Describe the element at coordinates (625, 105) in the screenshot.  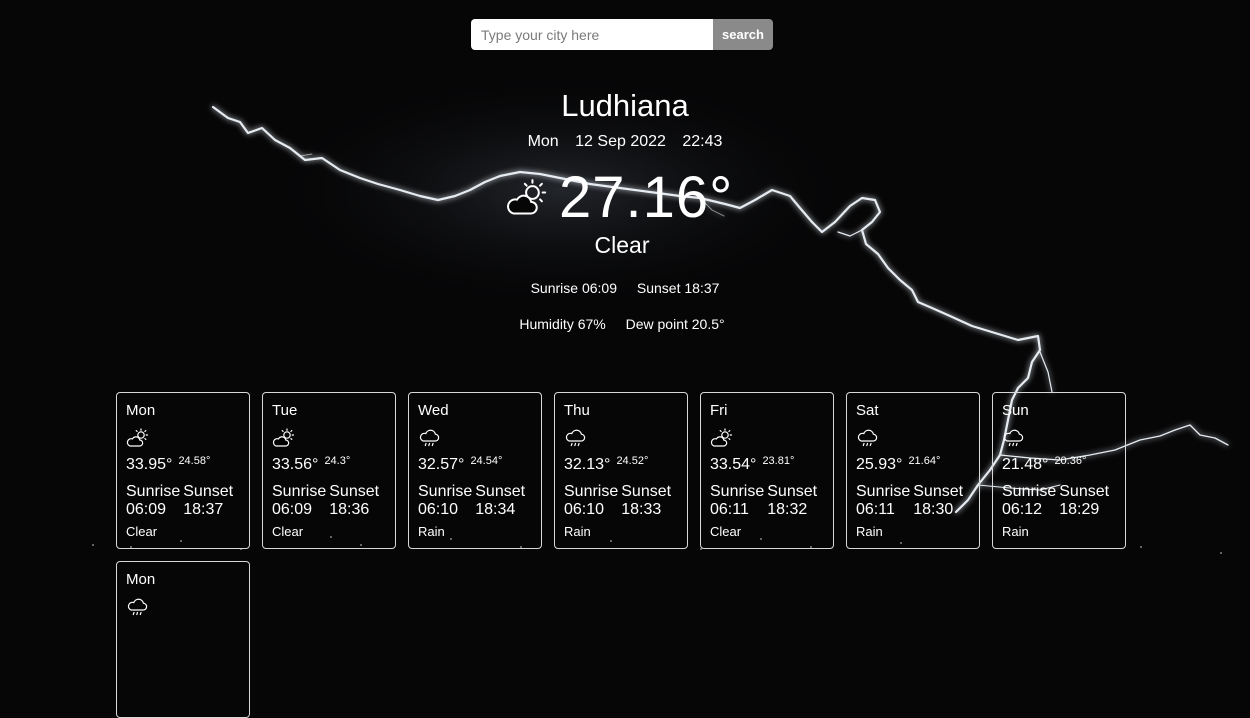
I see `city-name: Ludhiana` at that location.